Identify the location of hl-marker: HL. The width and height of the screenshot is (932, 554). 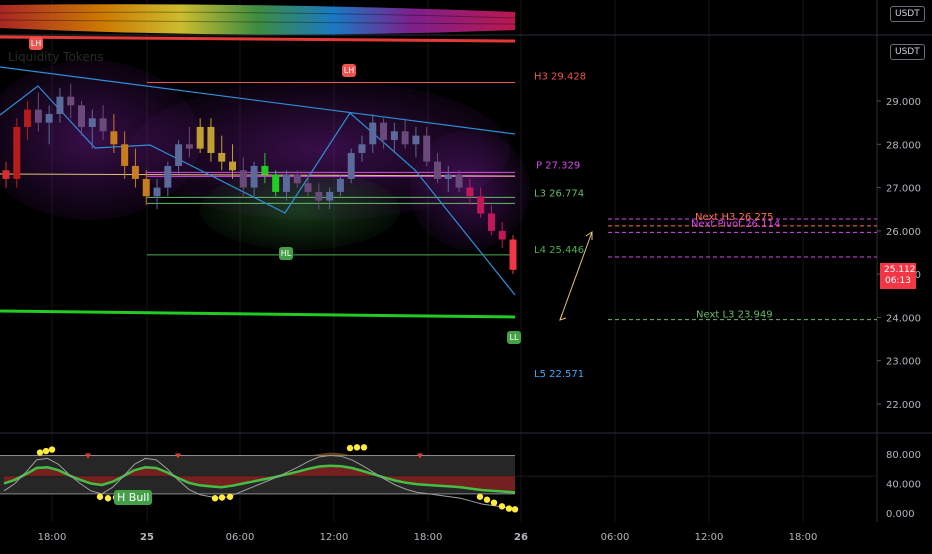
(286, 253).